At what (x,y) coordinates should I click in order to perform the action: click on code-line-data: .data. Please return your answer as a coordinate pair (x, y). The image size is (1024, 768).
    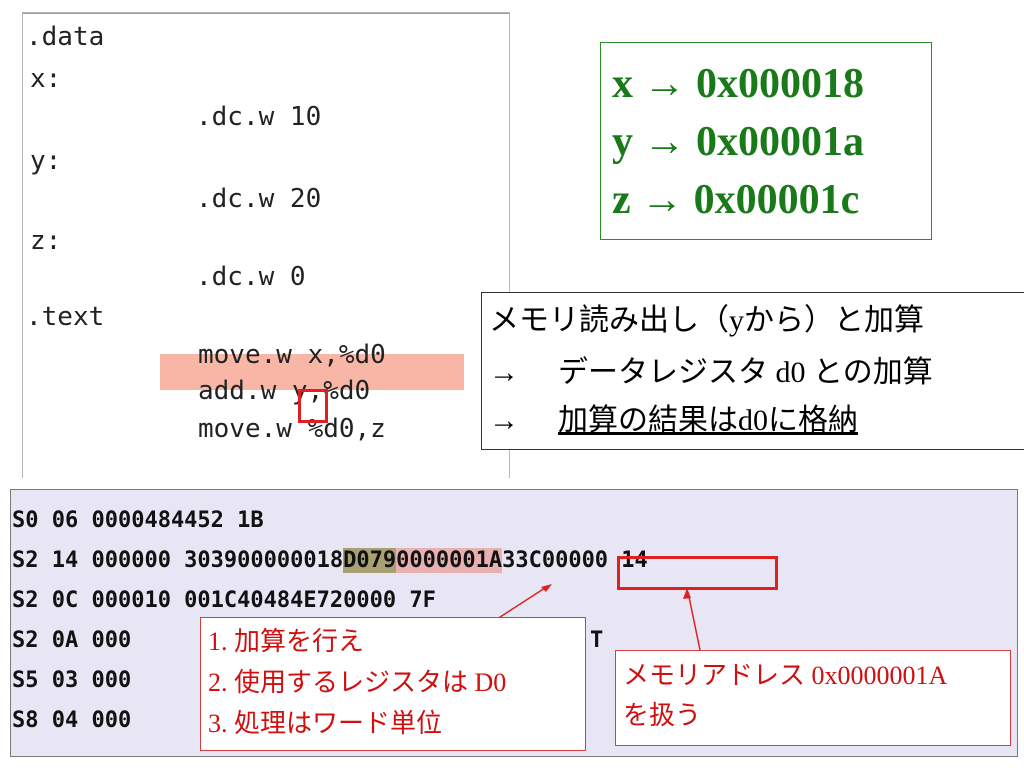
    Looking at the image, I should click on (65, 37).